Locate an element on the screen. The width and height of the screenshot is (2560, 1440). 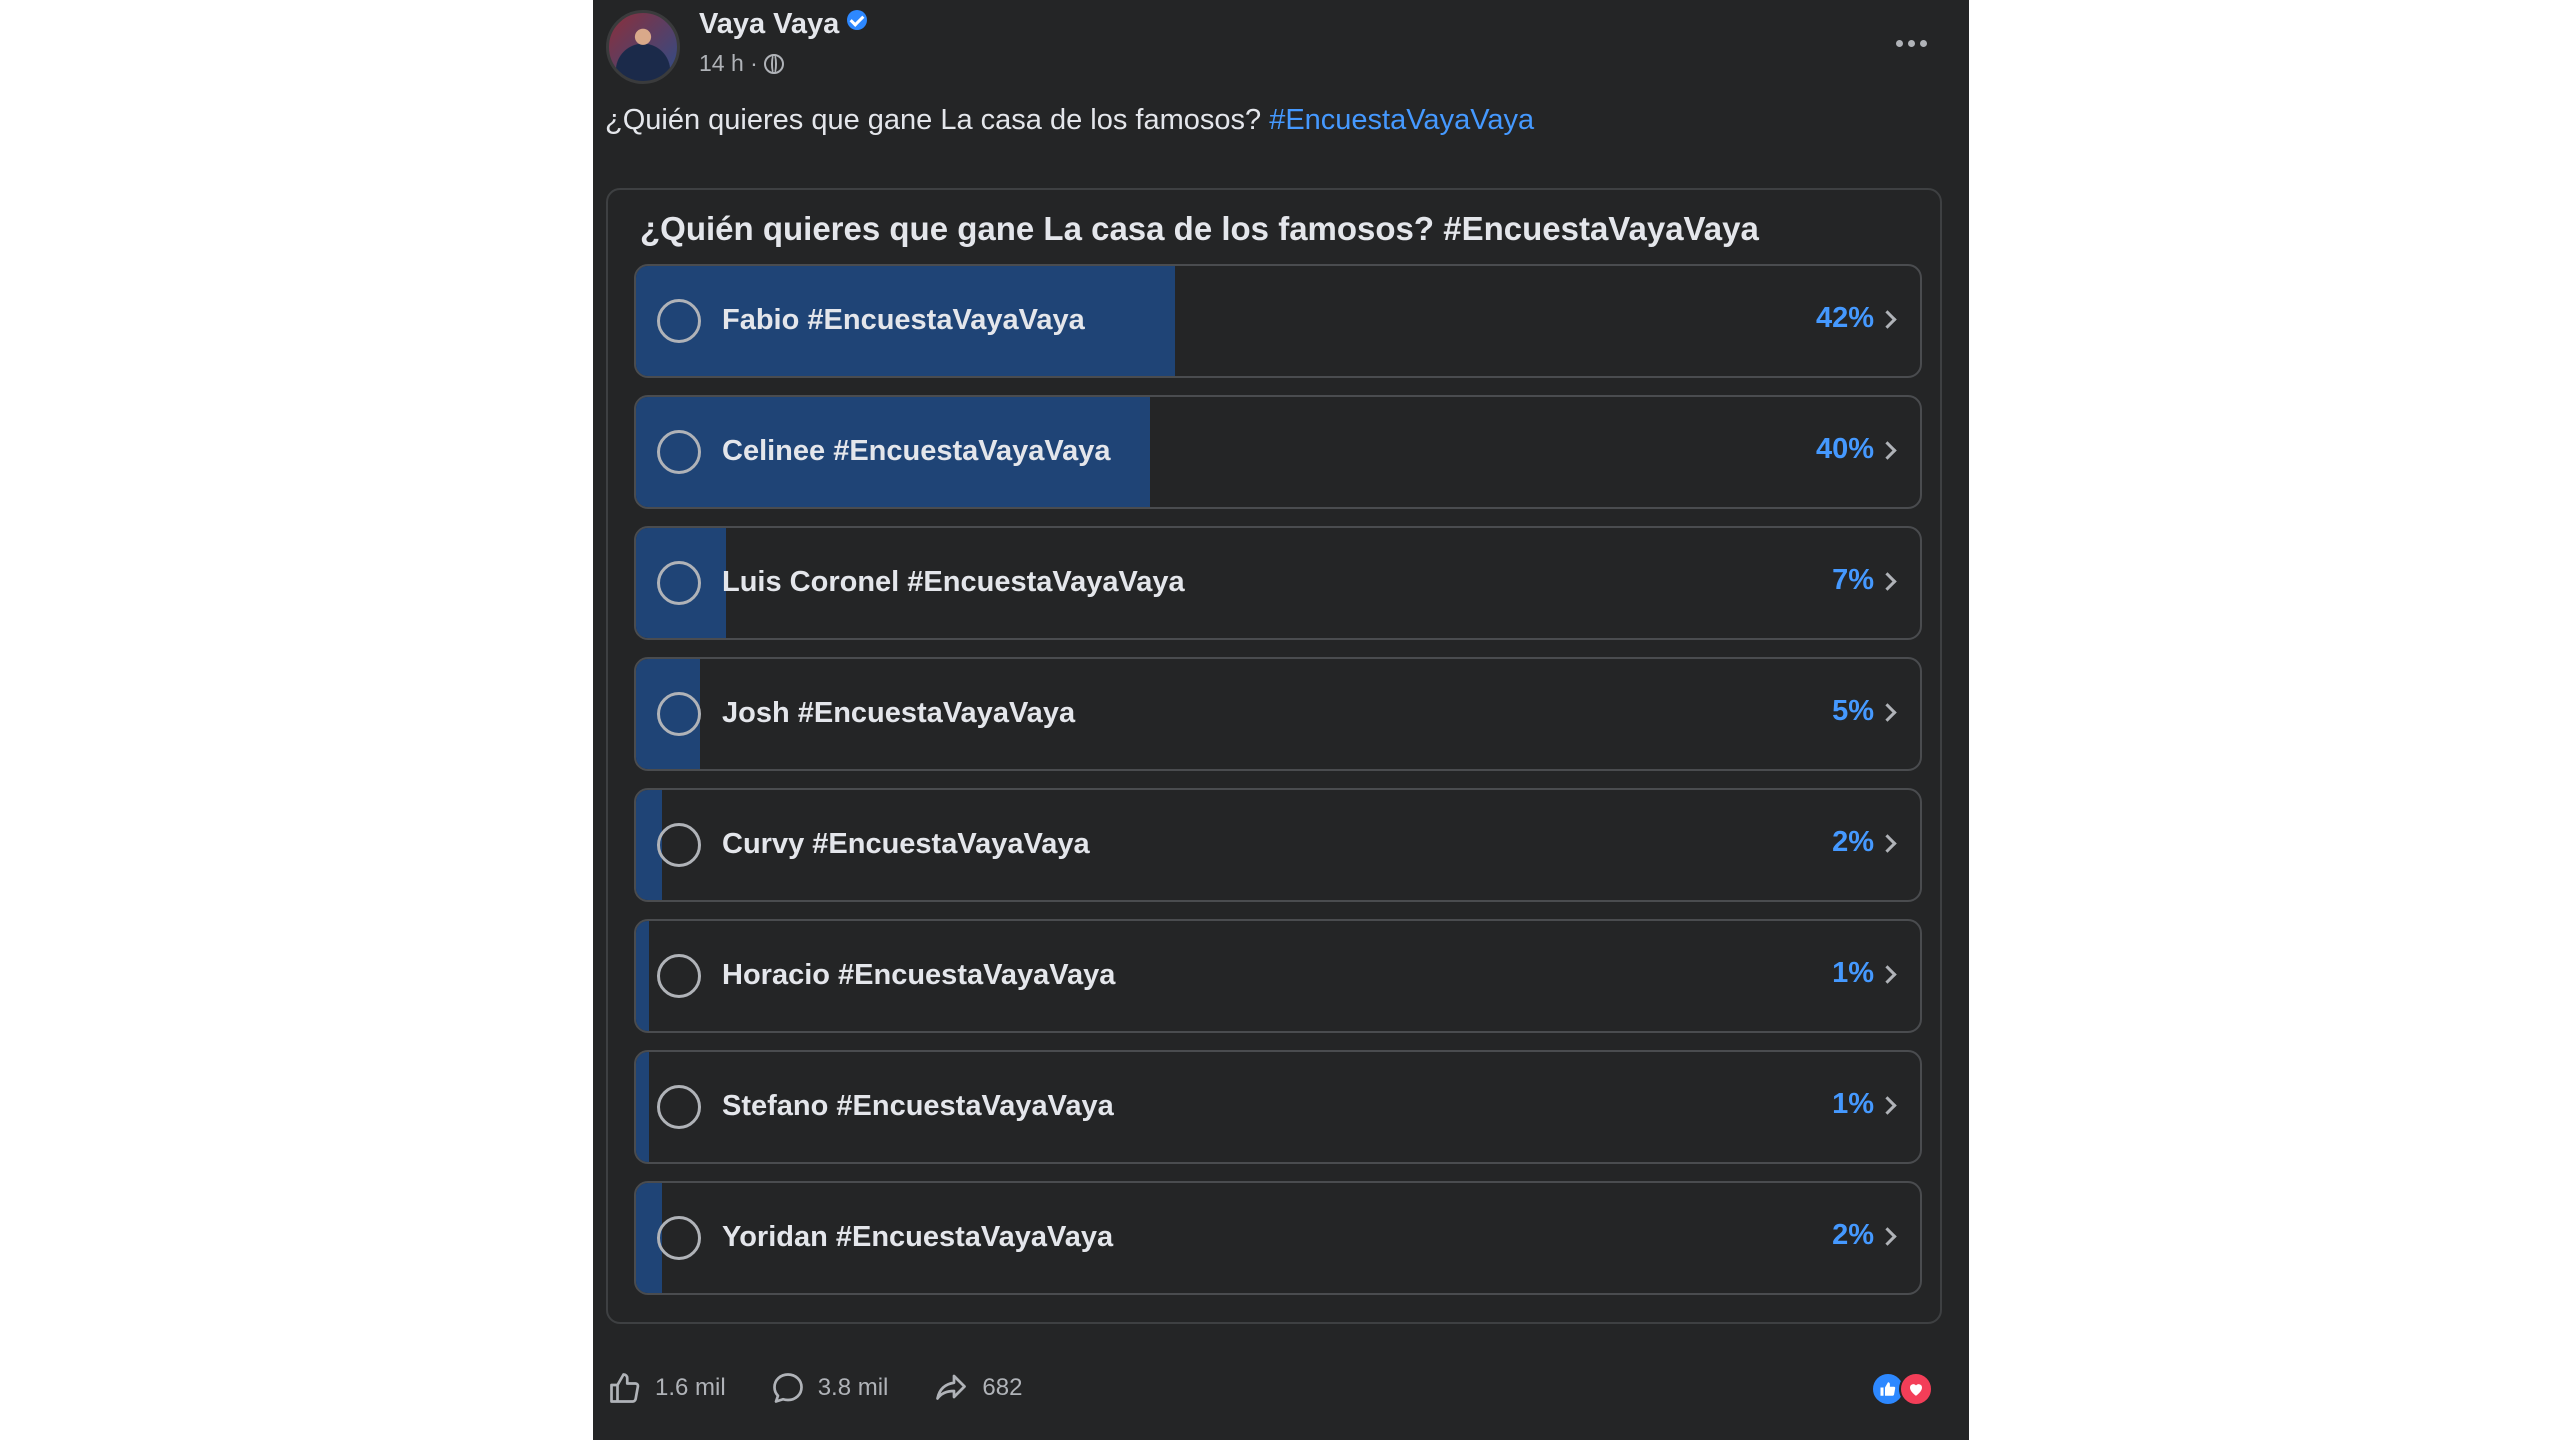
caption-hashtag-link: #EncuestaVayaVaya is located at coordinates (1401, 120).